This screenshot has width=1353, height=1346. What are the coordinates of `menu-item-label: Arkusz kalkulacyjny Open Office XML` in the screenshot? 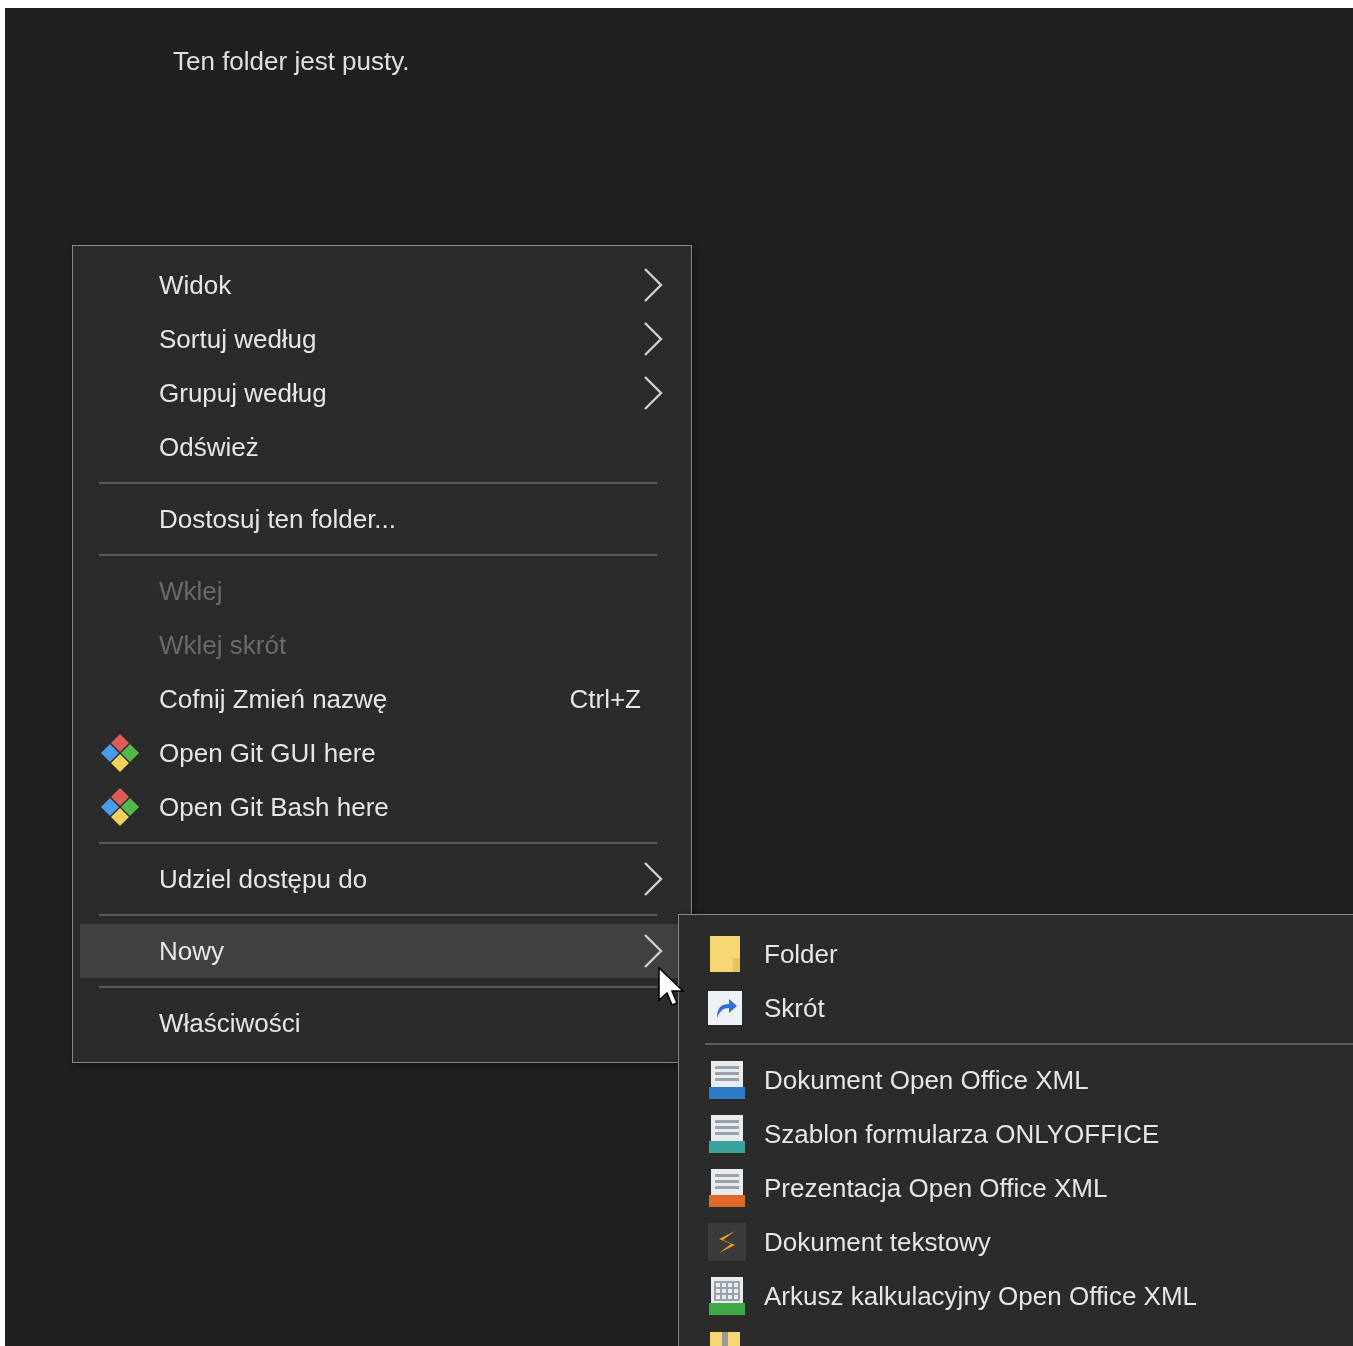 It's located at (981, 1296).